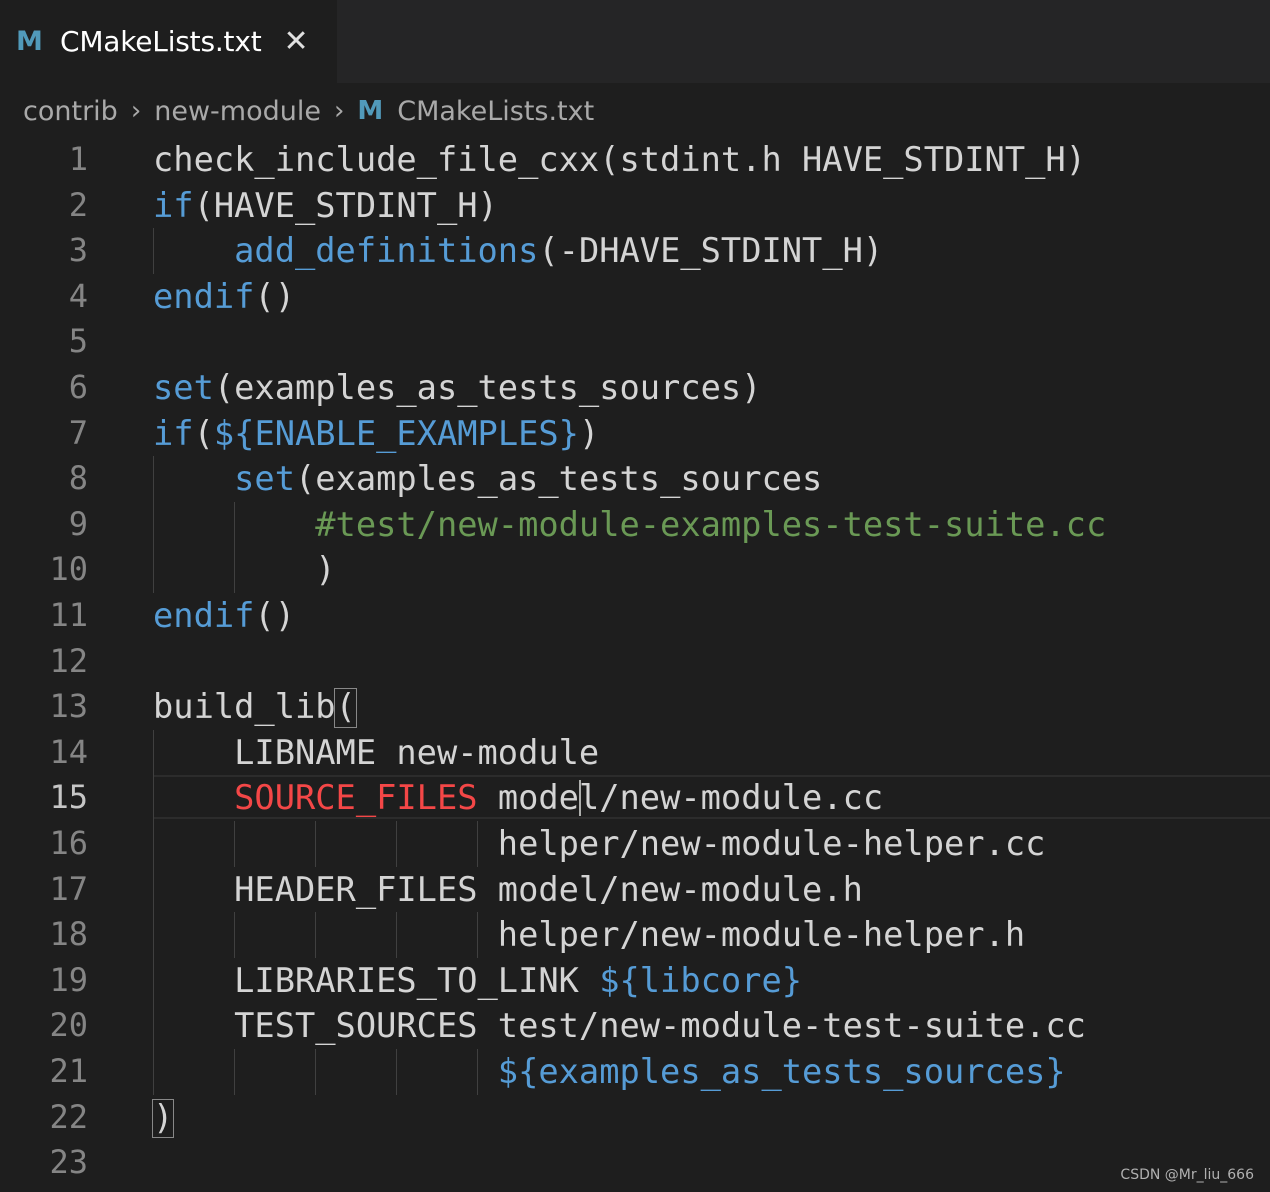  I want to click on code-text: set(examples_as_tests_sources), so click(457, 388).